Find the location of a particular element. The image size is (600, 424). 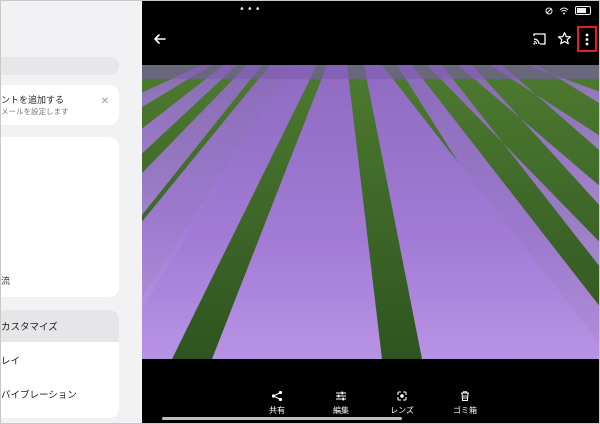

menu-item-vibration: バイブレーション is located at coordinates (60, 394).